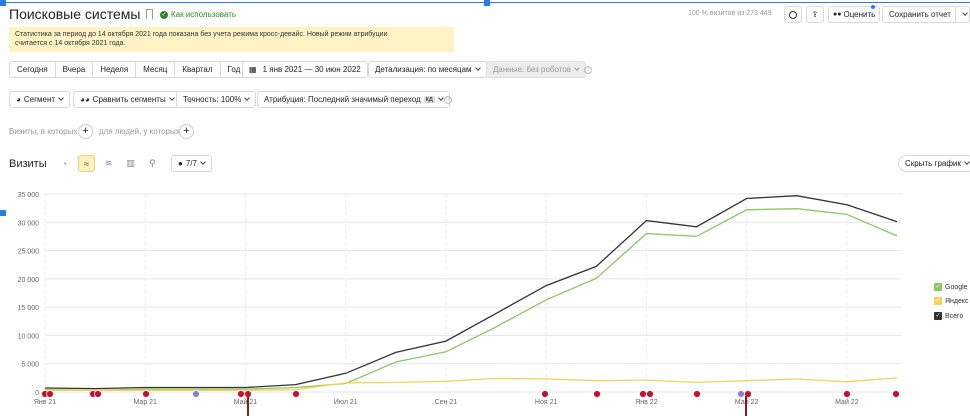 This screenshot has height=416, width=970. Describe the element at coordinates (30, 365) in the screenshot. I see `y-tick-label: 5 000` at that location.